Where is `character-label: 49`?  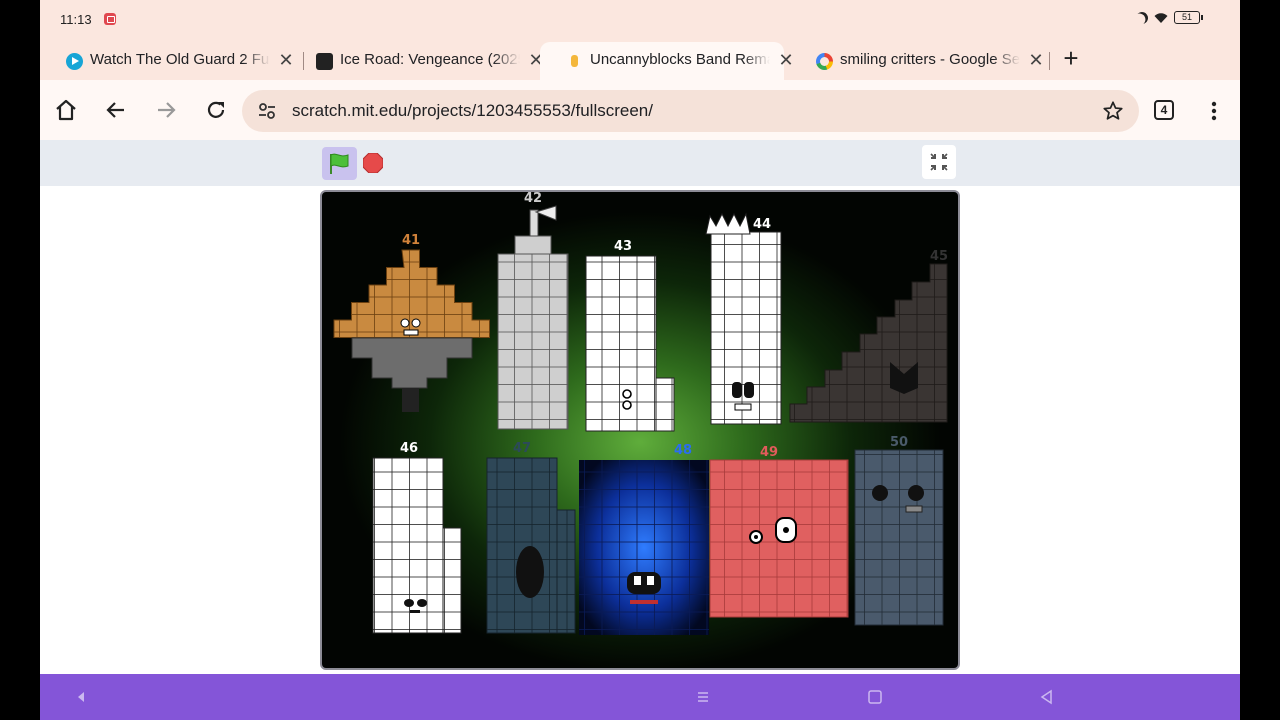 character-label: 49 is located at coordinates (769, 452).